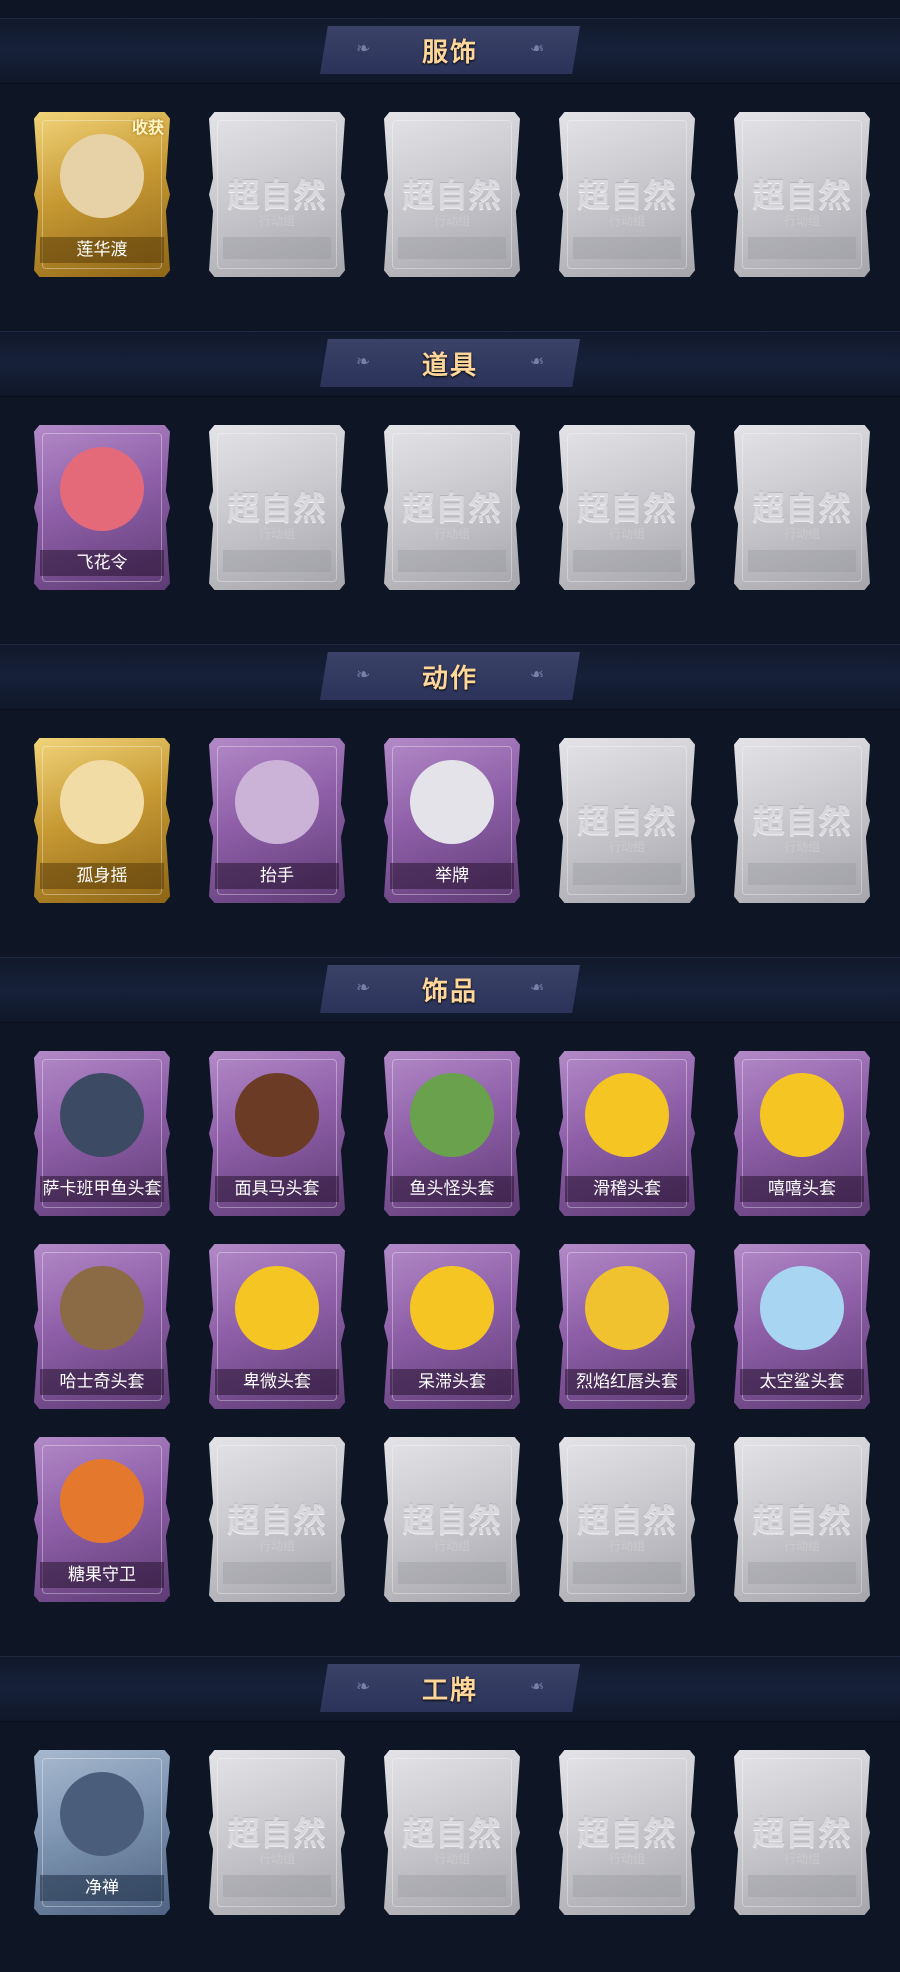  I want to click on obtained-badge: 收获, so click(147, 127).